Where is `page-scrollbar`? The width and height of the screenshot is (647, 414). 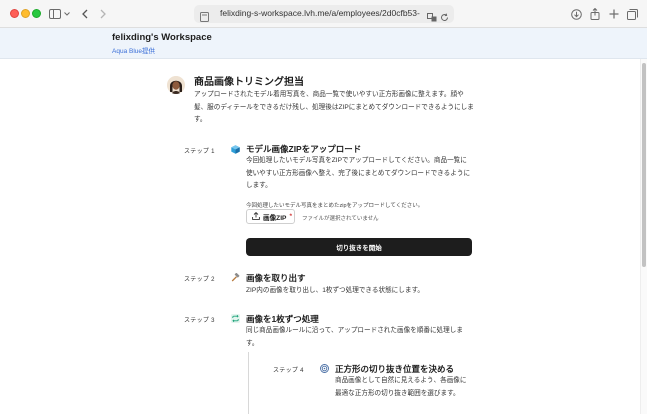
page-scrollbar is located at coordinates (643, 236).